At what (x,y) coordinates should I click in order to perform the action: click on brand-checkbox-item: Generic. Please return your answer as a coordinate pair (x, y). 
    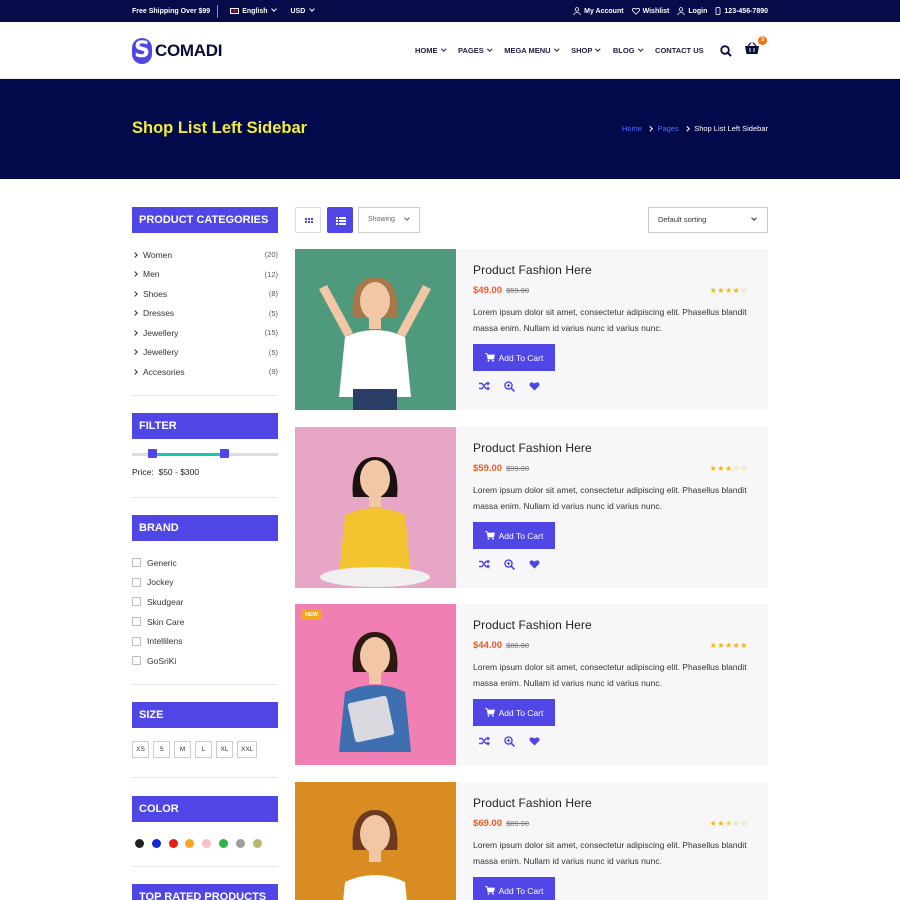
    Looking at the image, I should click on (205, 563).